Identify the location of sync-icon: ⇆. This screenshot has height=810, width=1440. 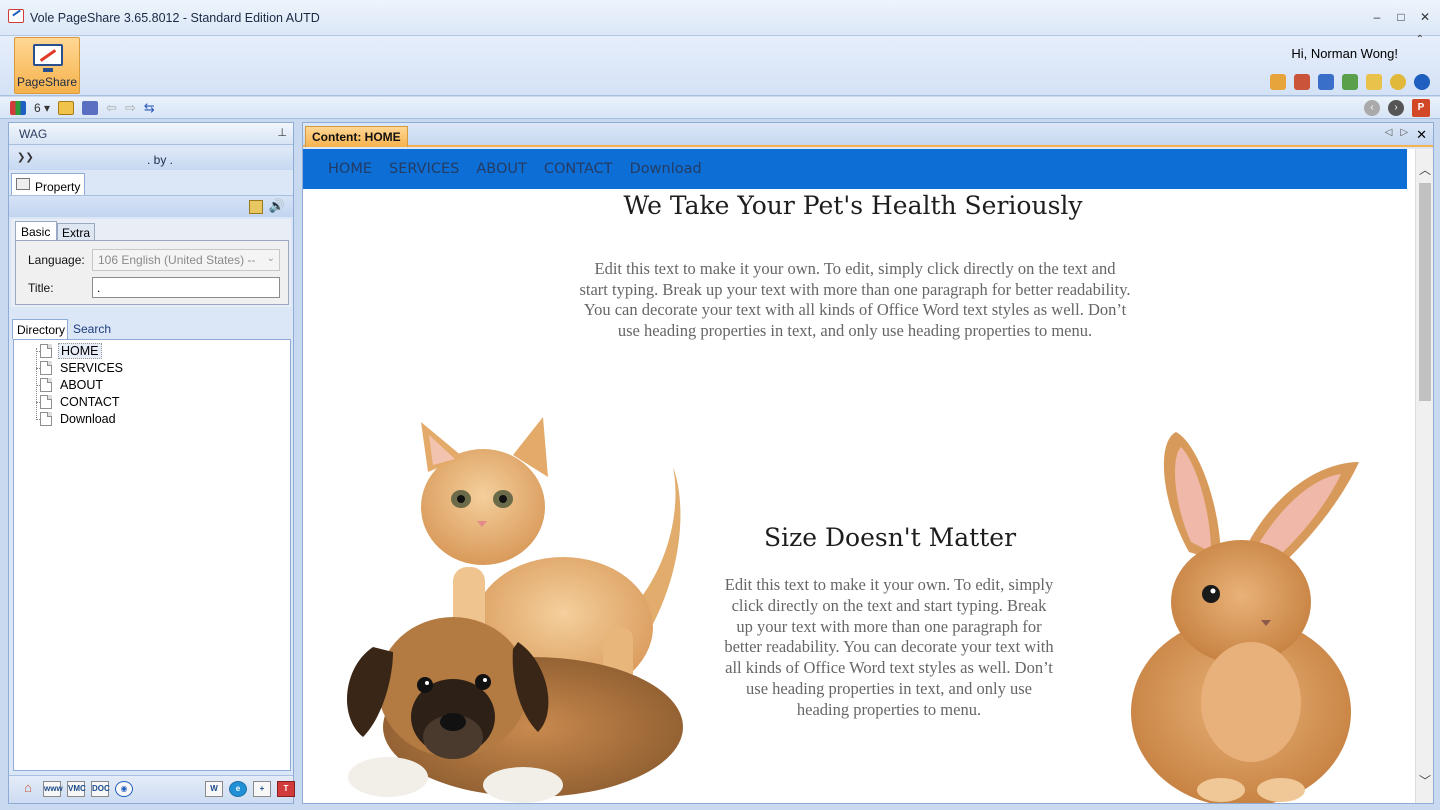
(149, 108).